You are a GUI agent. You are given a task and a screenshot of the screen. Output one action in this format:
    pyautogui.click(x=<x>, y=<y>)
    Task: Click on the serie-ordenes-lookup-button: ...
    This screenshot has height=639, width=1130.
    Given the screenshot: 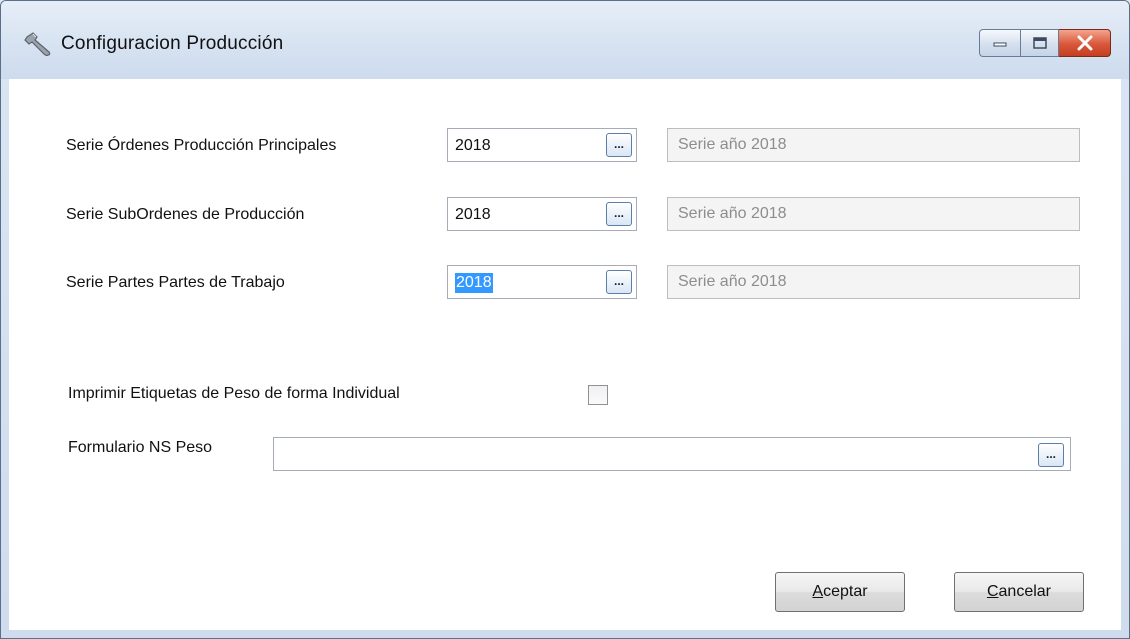 What is the action you would take?
    pyautogui.click(x=619, y=145)
    